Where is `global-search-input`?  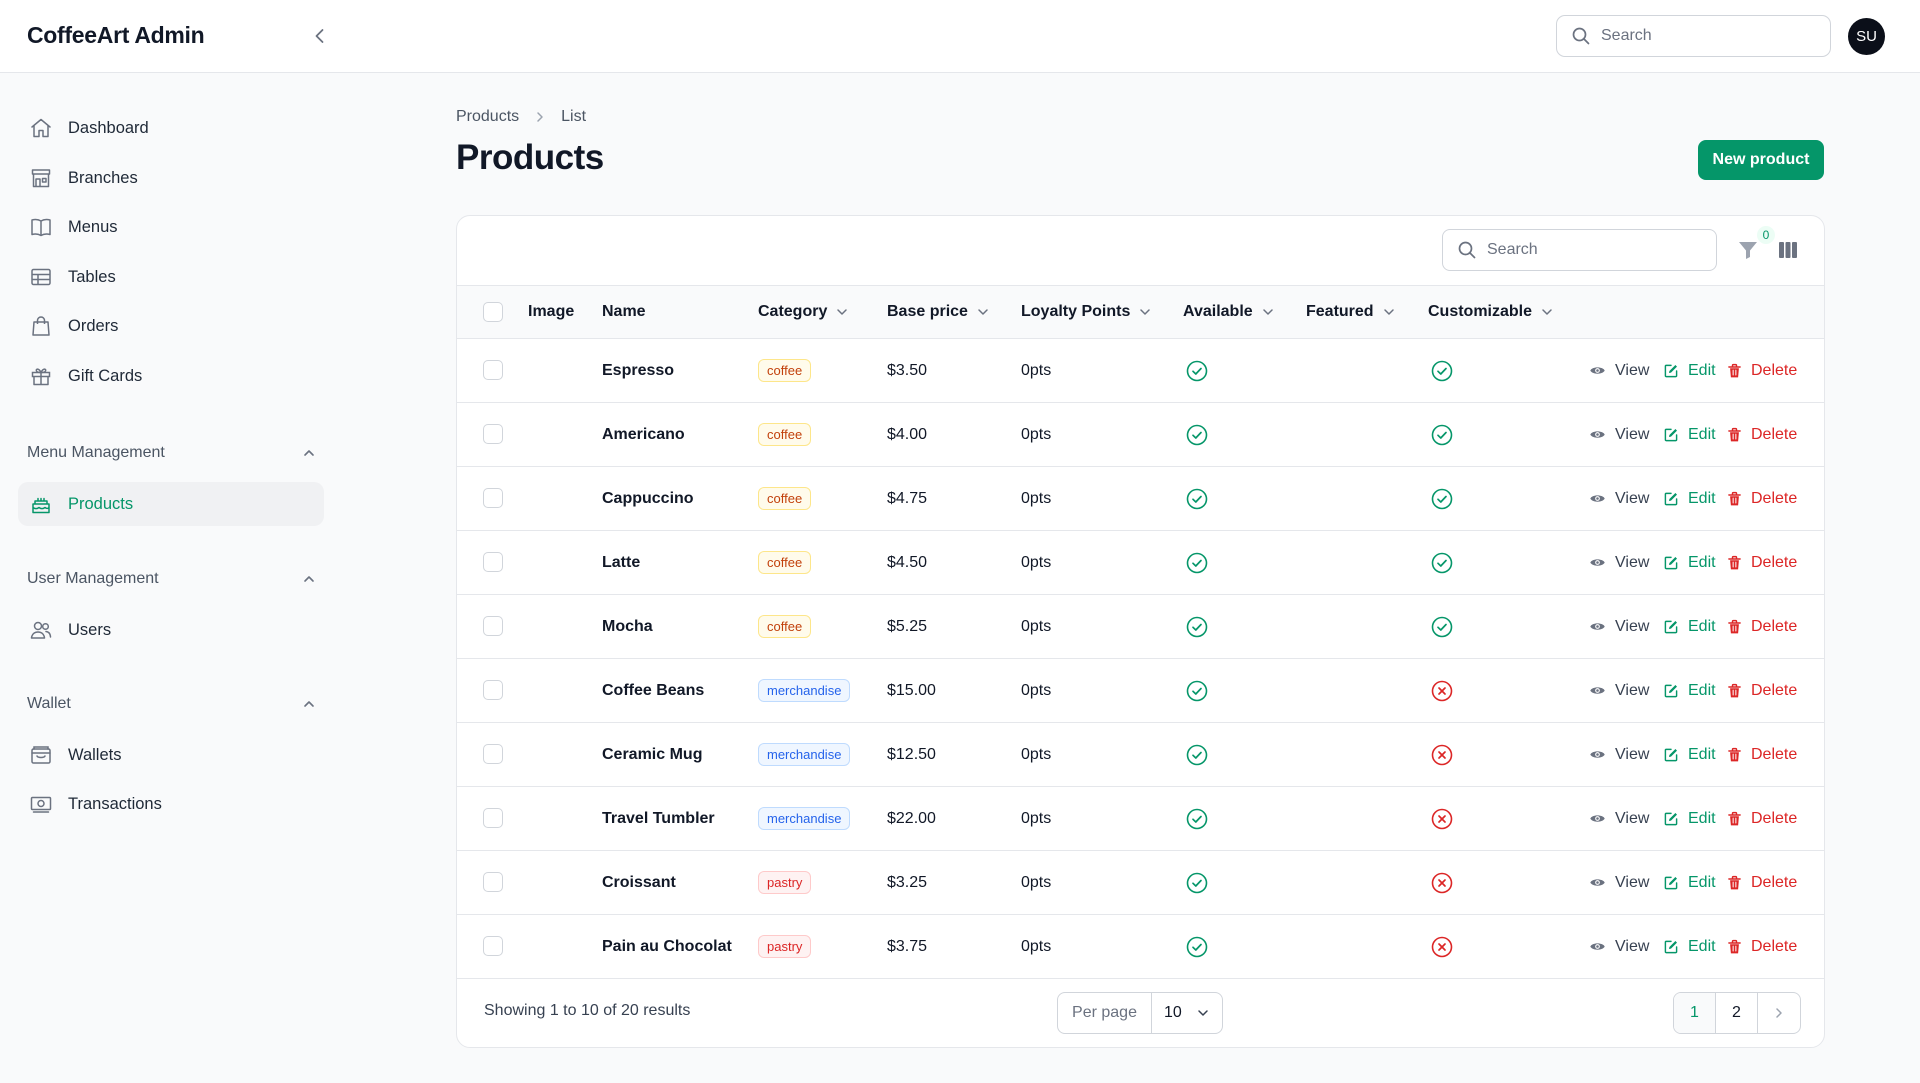
global-search-input is located at coordinates (1711, 36).